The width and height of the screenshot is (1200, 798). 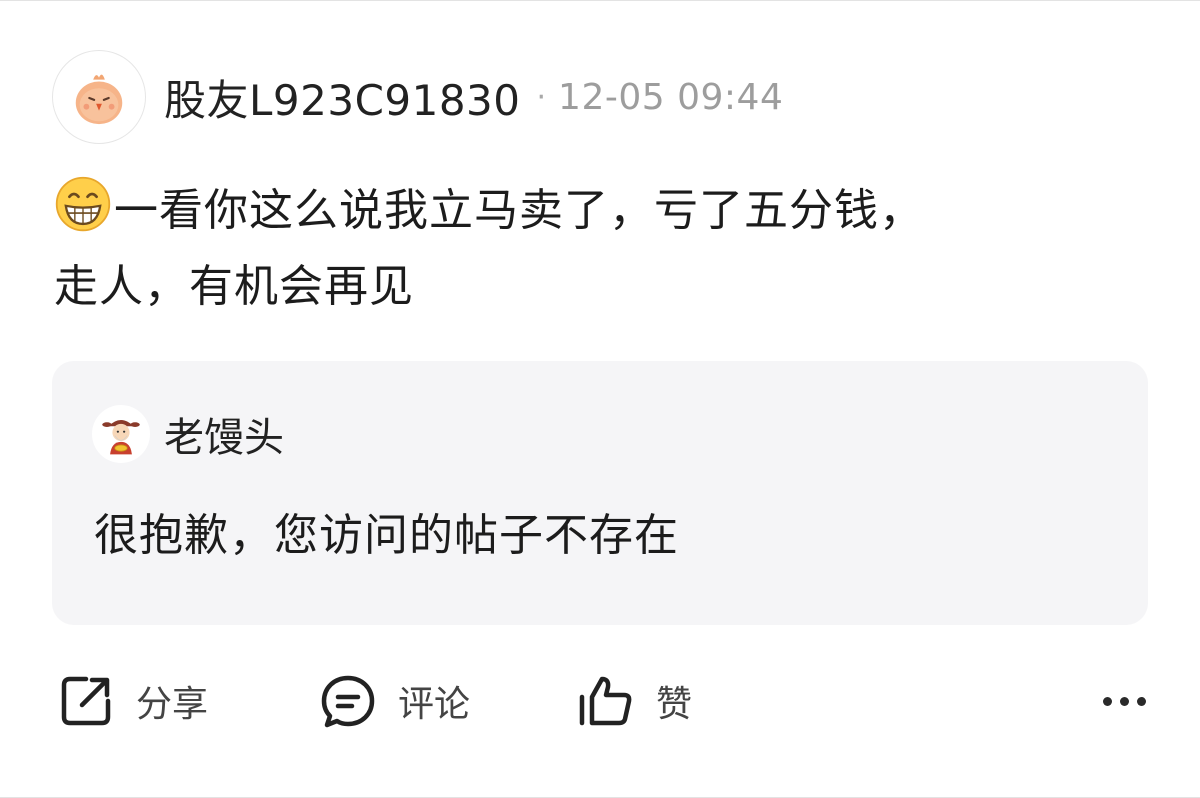 I want to click on thumbs-up-icon, so click(x=605, y=701).